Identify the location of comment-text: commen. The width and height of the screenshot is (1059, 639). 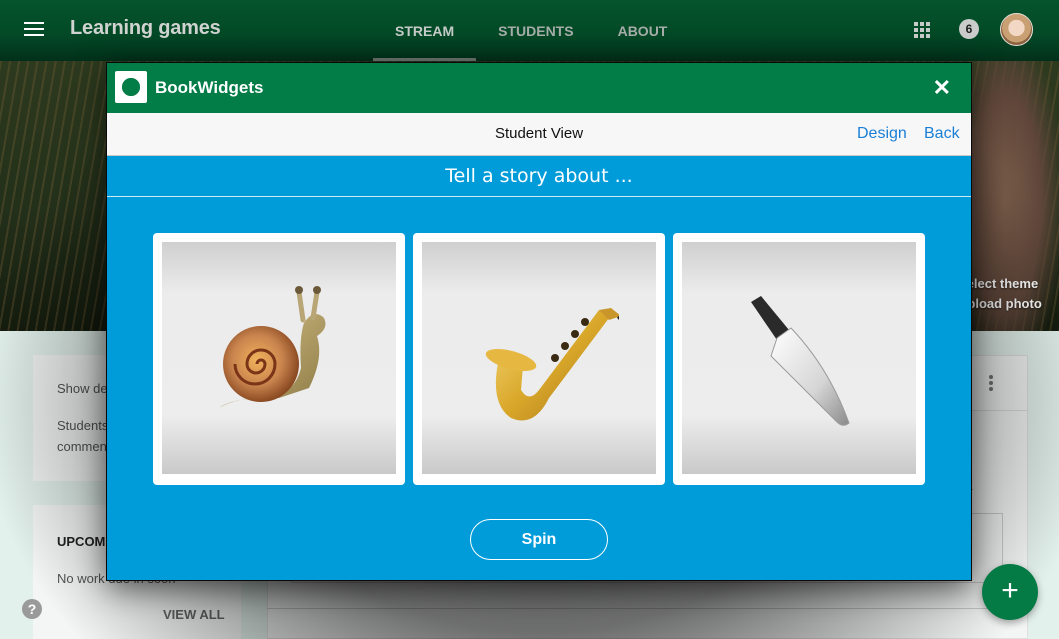
(82, 446).